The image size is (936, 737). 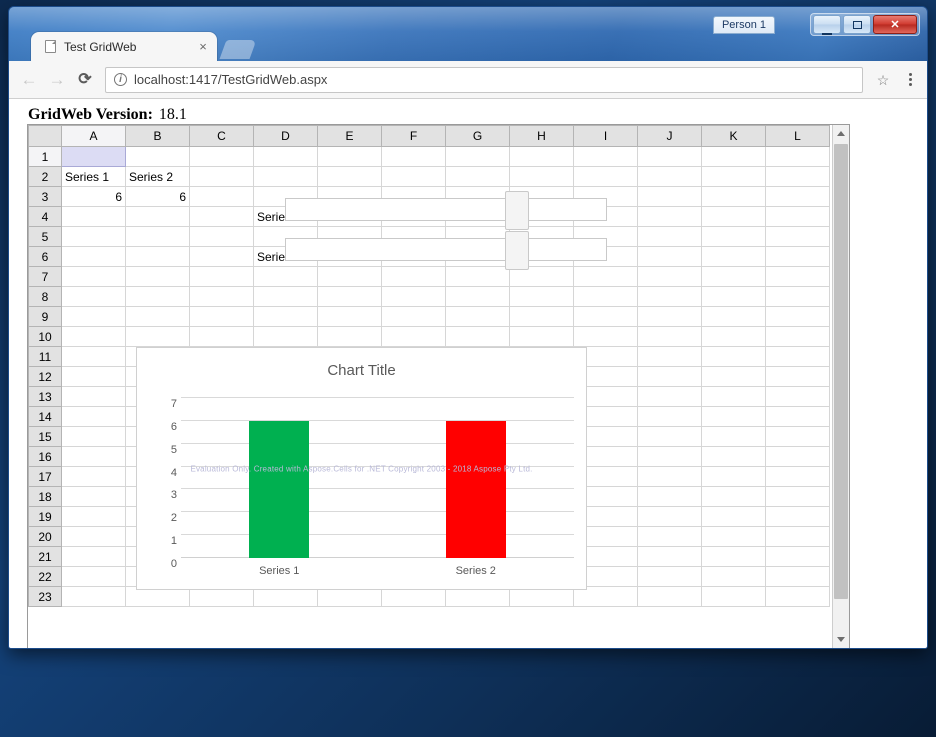 I want to click on row-header-14: 14, so click(x=45, y=416).